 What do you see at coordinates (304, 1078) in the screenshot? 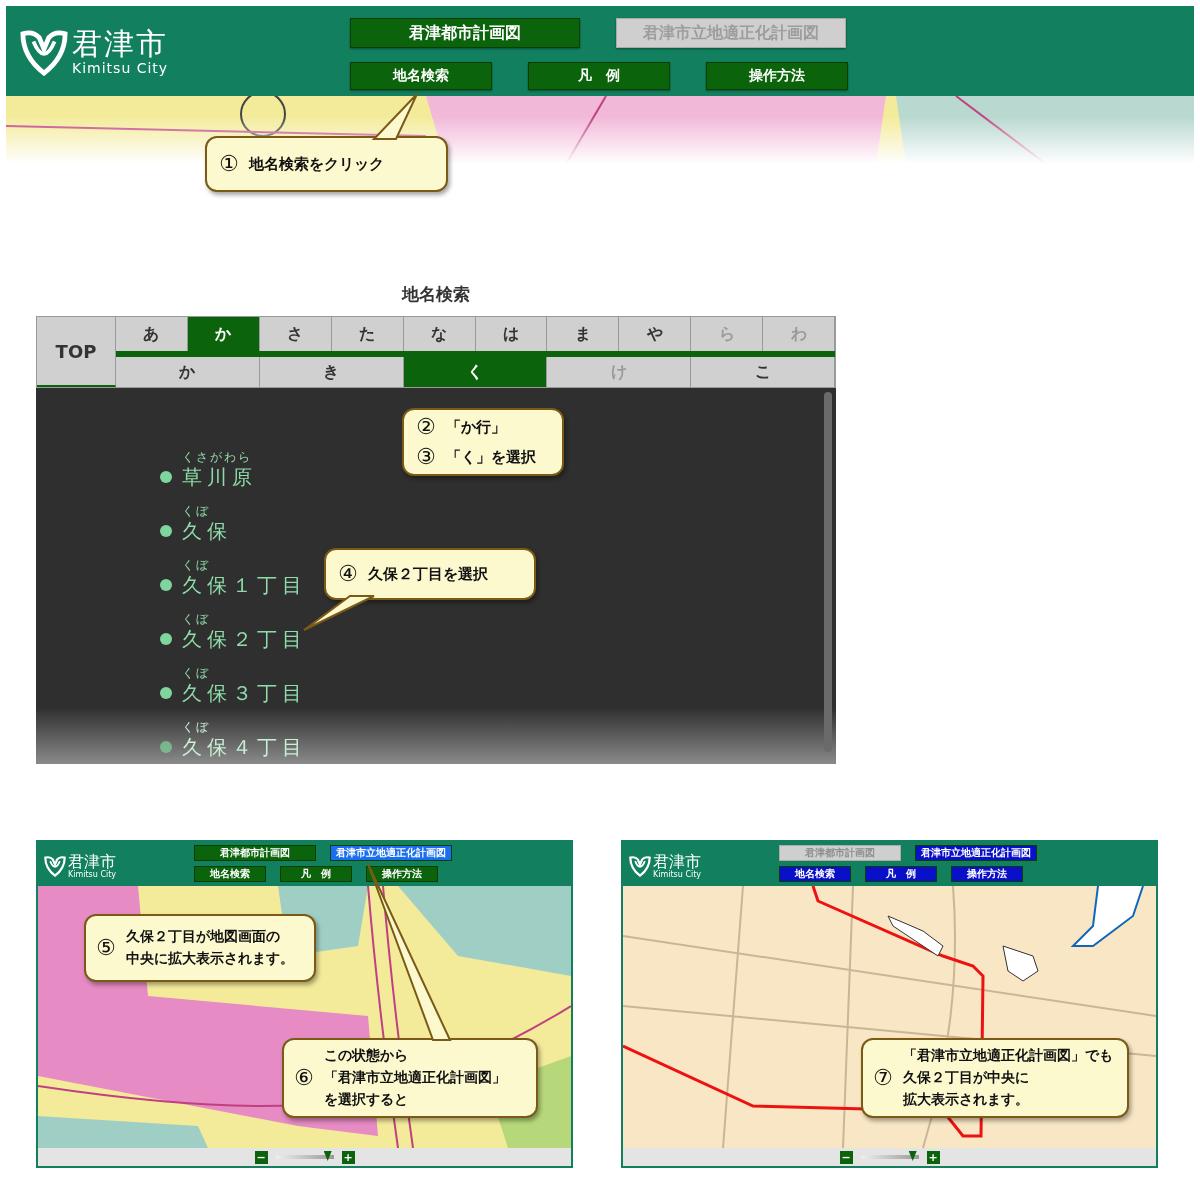
I see `step-number: ⑥` at bounding box center [304, 1078].